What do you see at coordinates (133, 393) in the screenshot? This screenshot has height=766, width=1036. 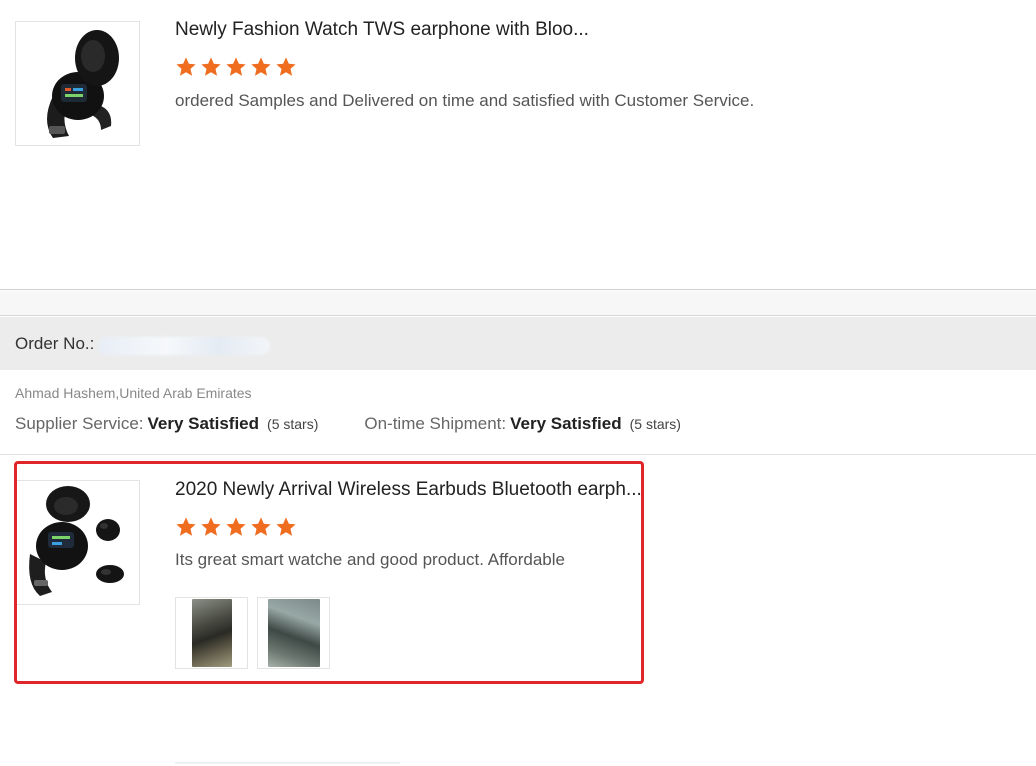 I see `buyer-info: Ahmad Hashem,United Arab Emirates` at bounding box center [133, 393].